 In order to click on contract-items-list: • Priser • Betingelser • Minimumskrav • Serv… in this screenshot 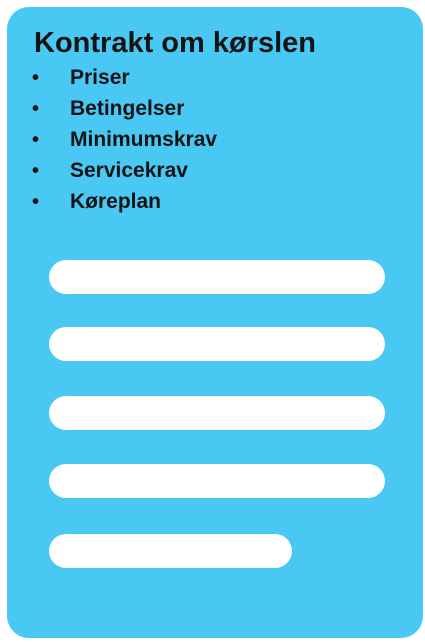, I will do `click(124, 139)`.